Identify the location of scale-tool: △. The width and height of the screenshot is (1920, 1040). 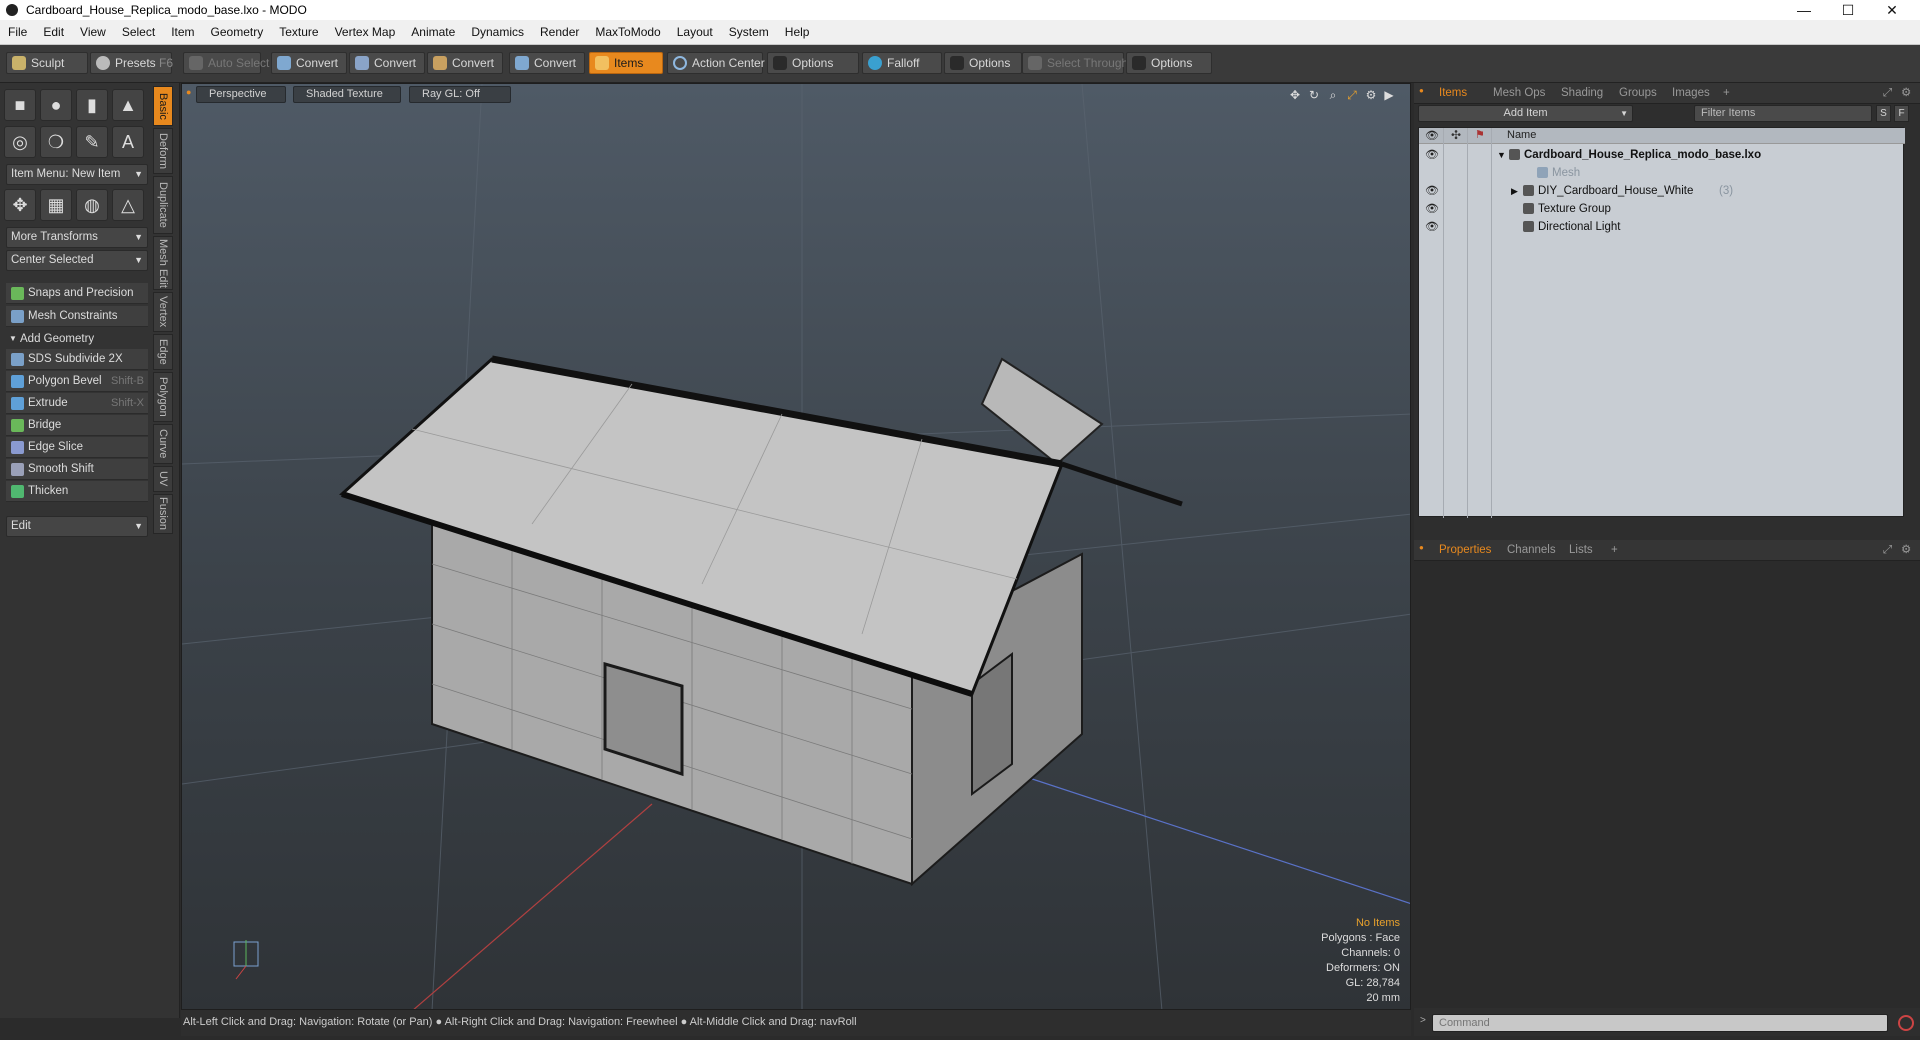
(128, 205).